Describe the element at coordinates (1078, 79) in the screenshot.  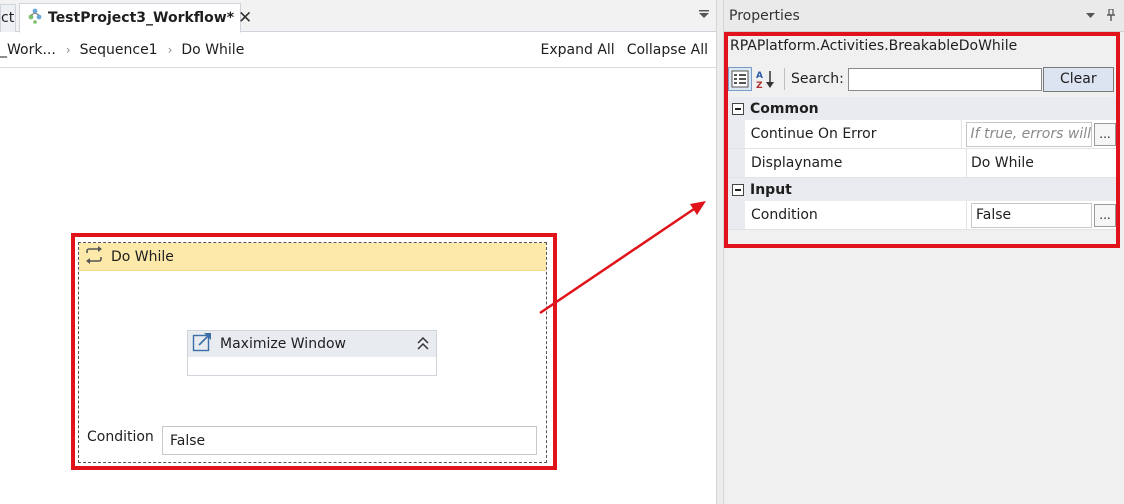
I see `clear-button: Clear` at that location.